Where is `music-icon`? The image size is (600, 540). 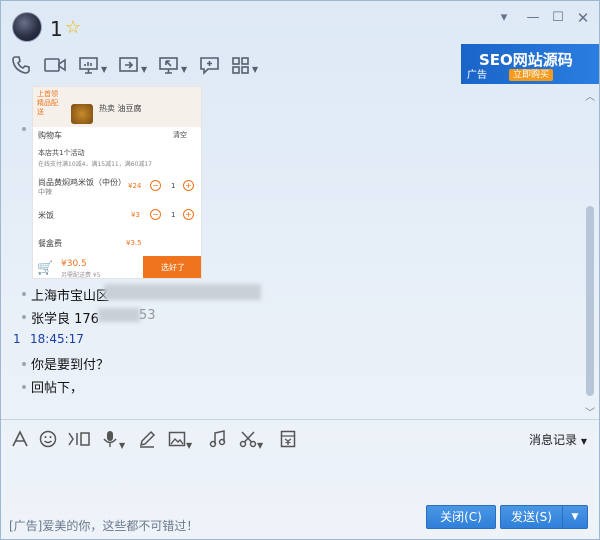
music-icon is located at coordinates (218, 441).